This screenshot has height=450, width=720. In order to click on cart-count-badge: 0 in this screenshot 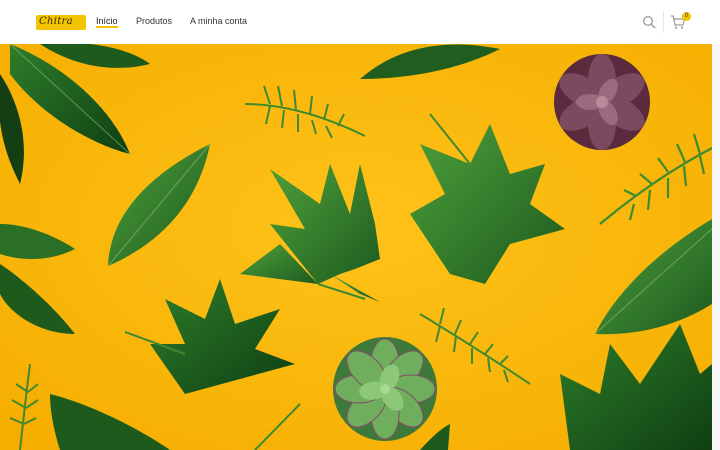, I will do `click(686, 16)`.